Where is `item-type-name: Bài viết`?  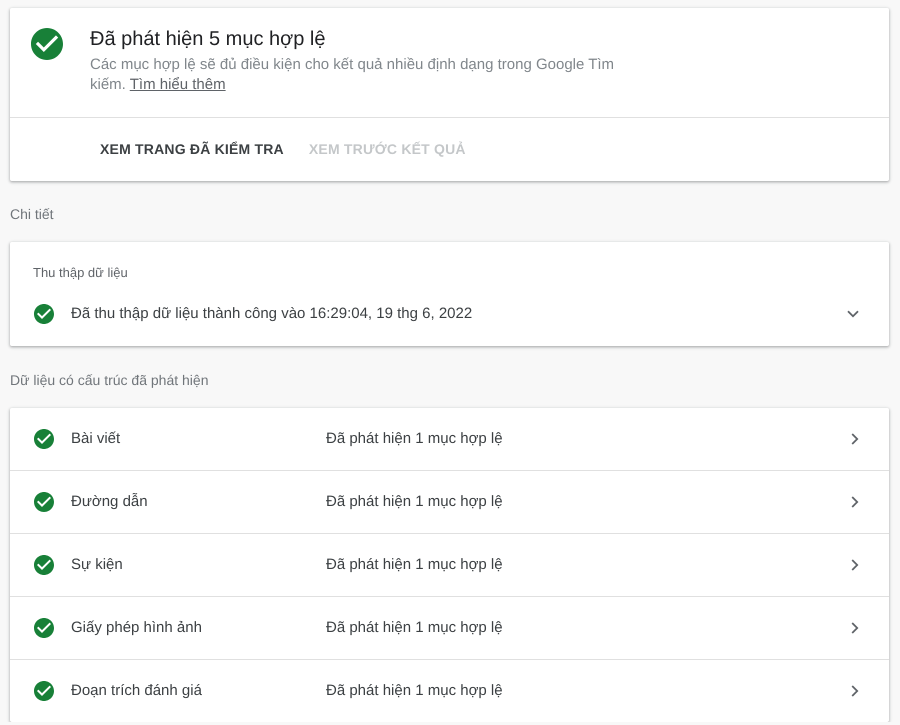
item-type-name: Bài viết is located at coordinates (95, 439).